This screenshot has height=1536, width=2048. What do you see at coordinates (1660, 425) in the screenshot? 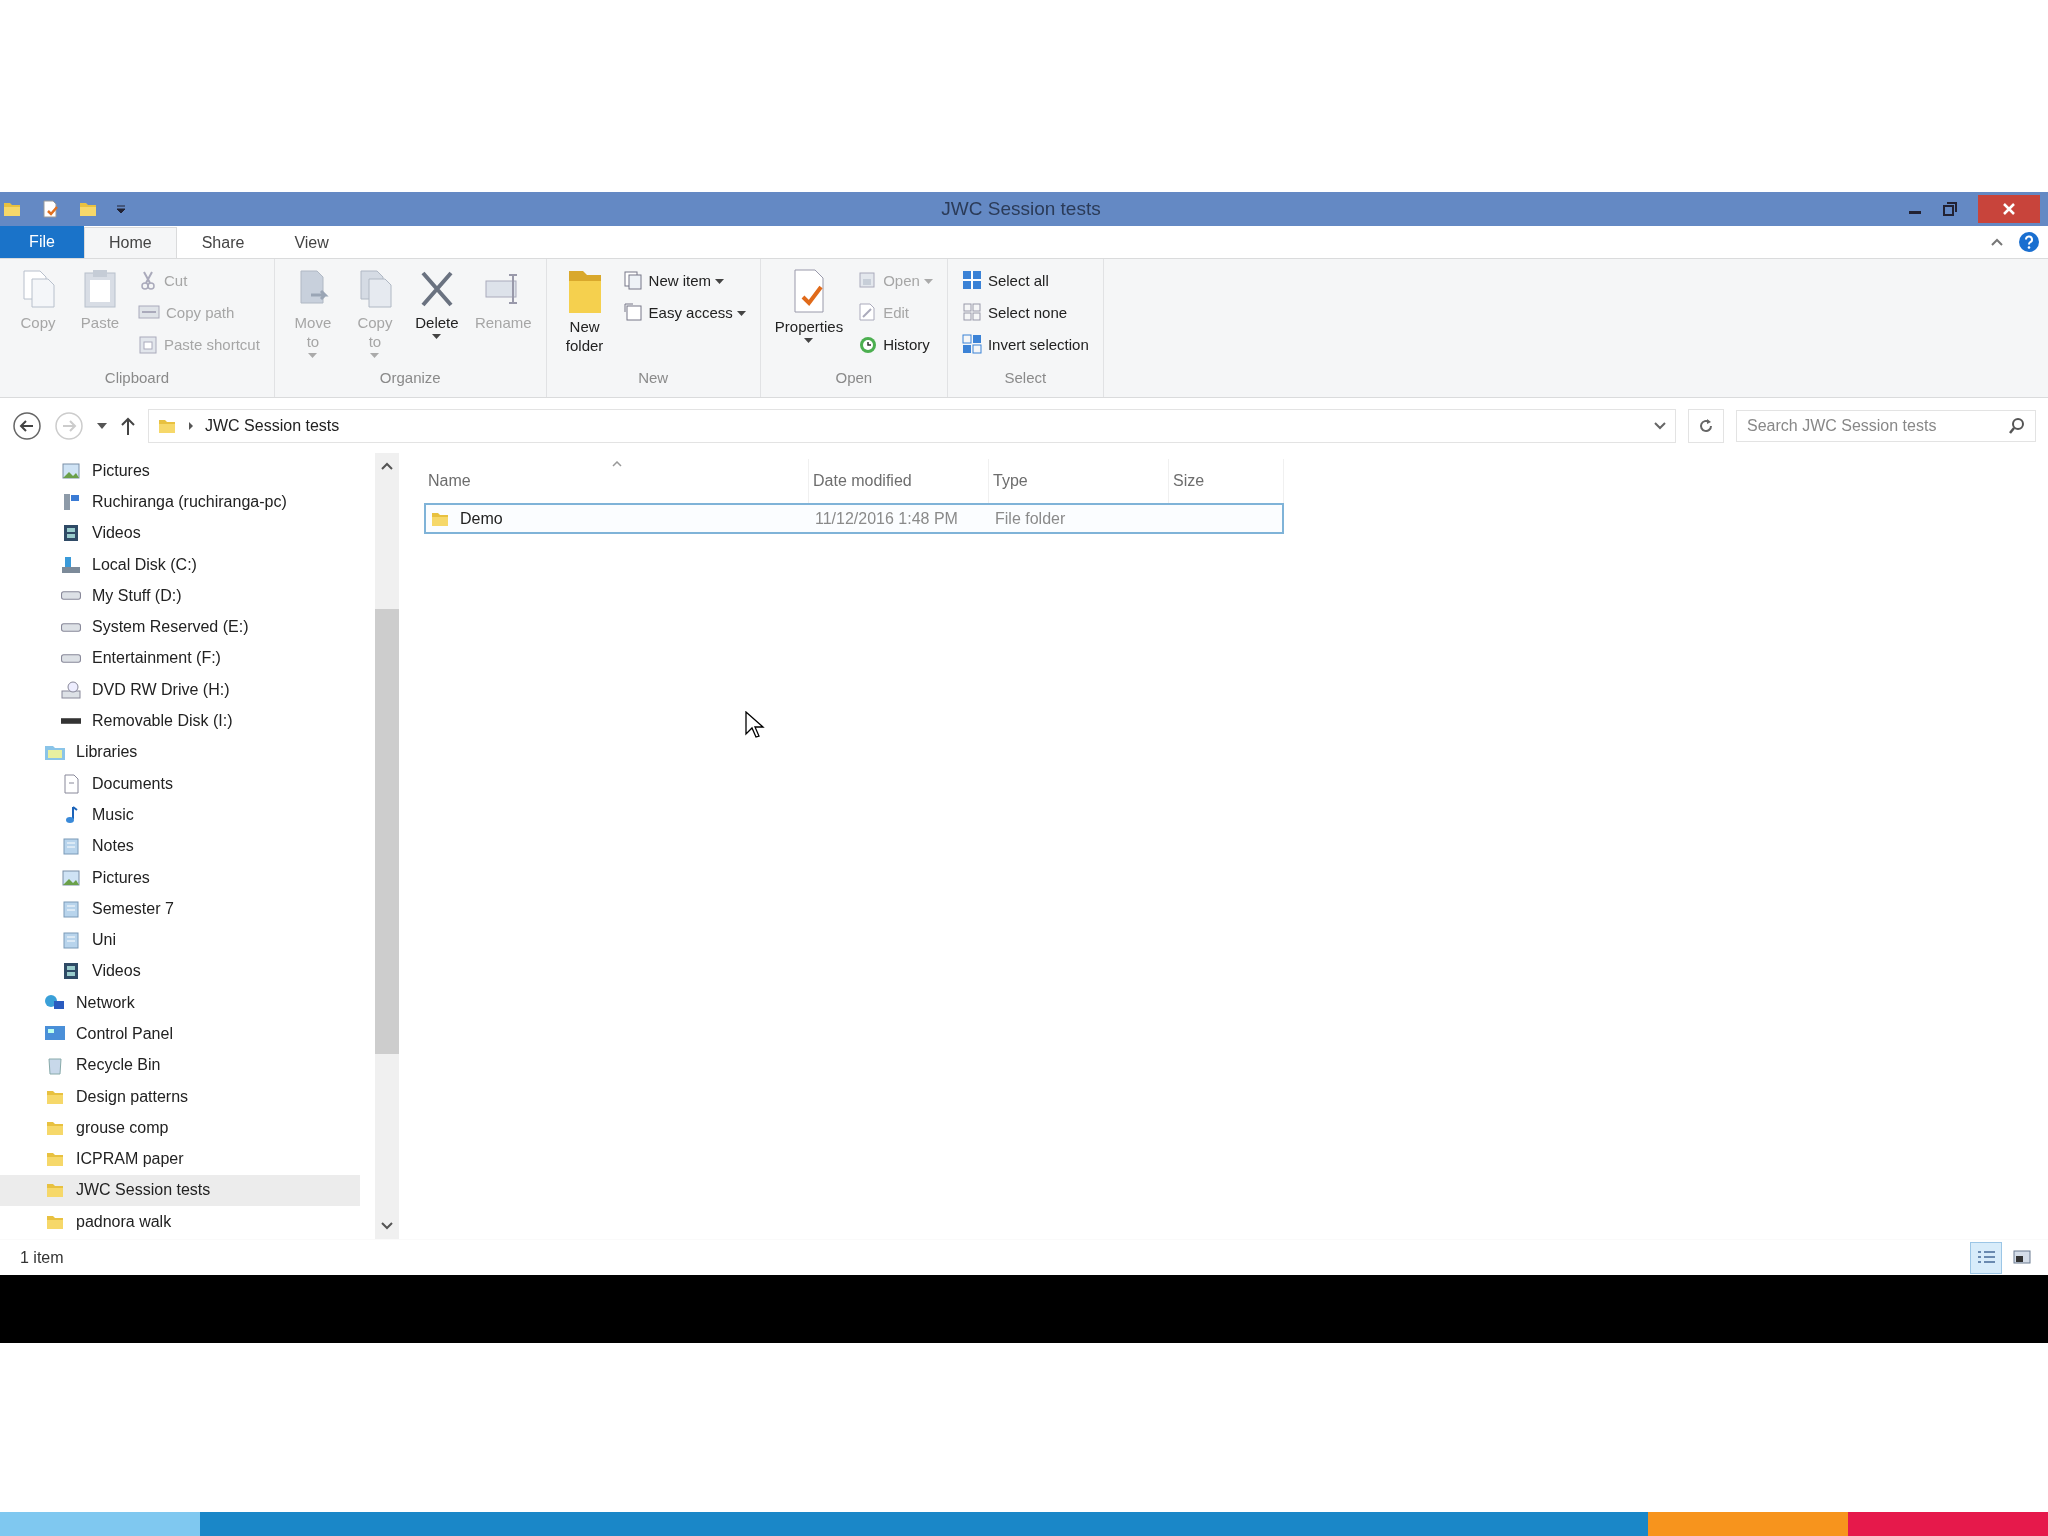
I see `dropdown-icon` at bounding box center [1660, 425].